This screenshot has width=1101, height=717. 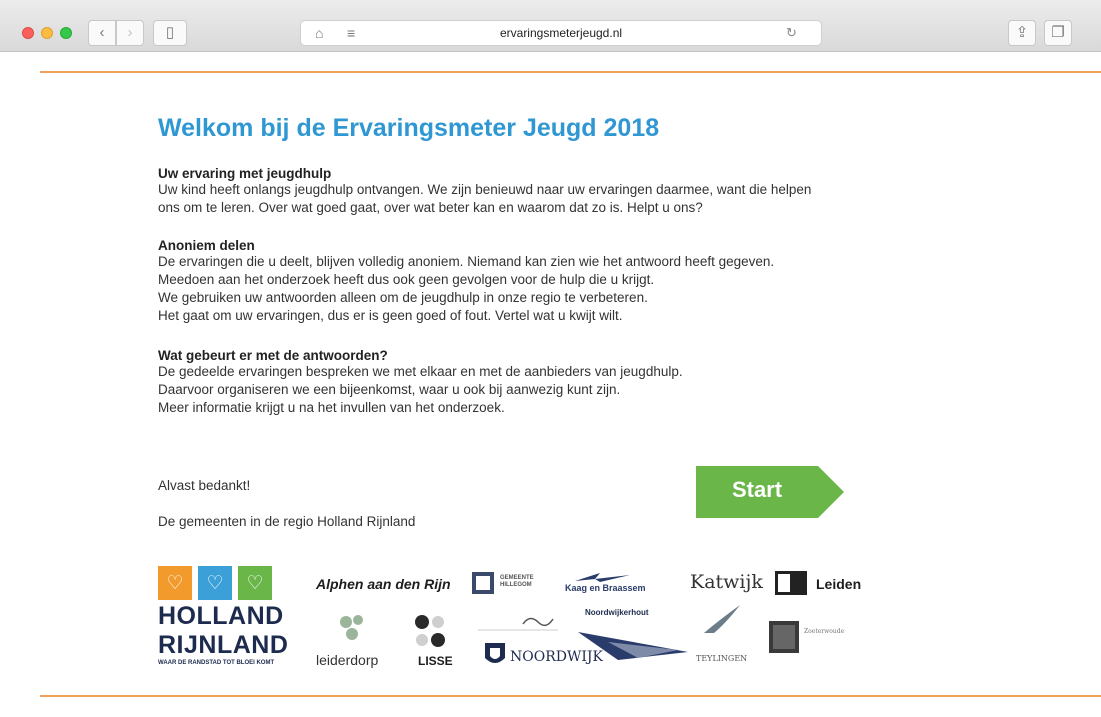 What do you see at coordinates (435, 661) in the screenshot?
I see `lisse-logo: LISSE` at bounding box center [435, 661].